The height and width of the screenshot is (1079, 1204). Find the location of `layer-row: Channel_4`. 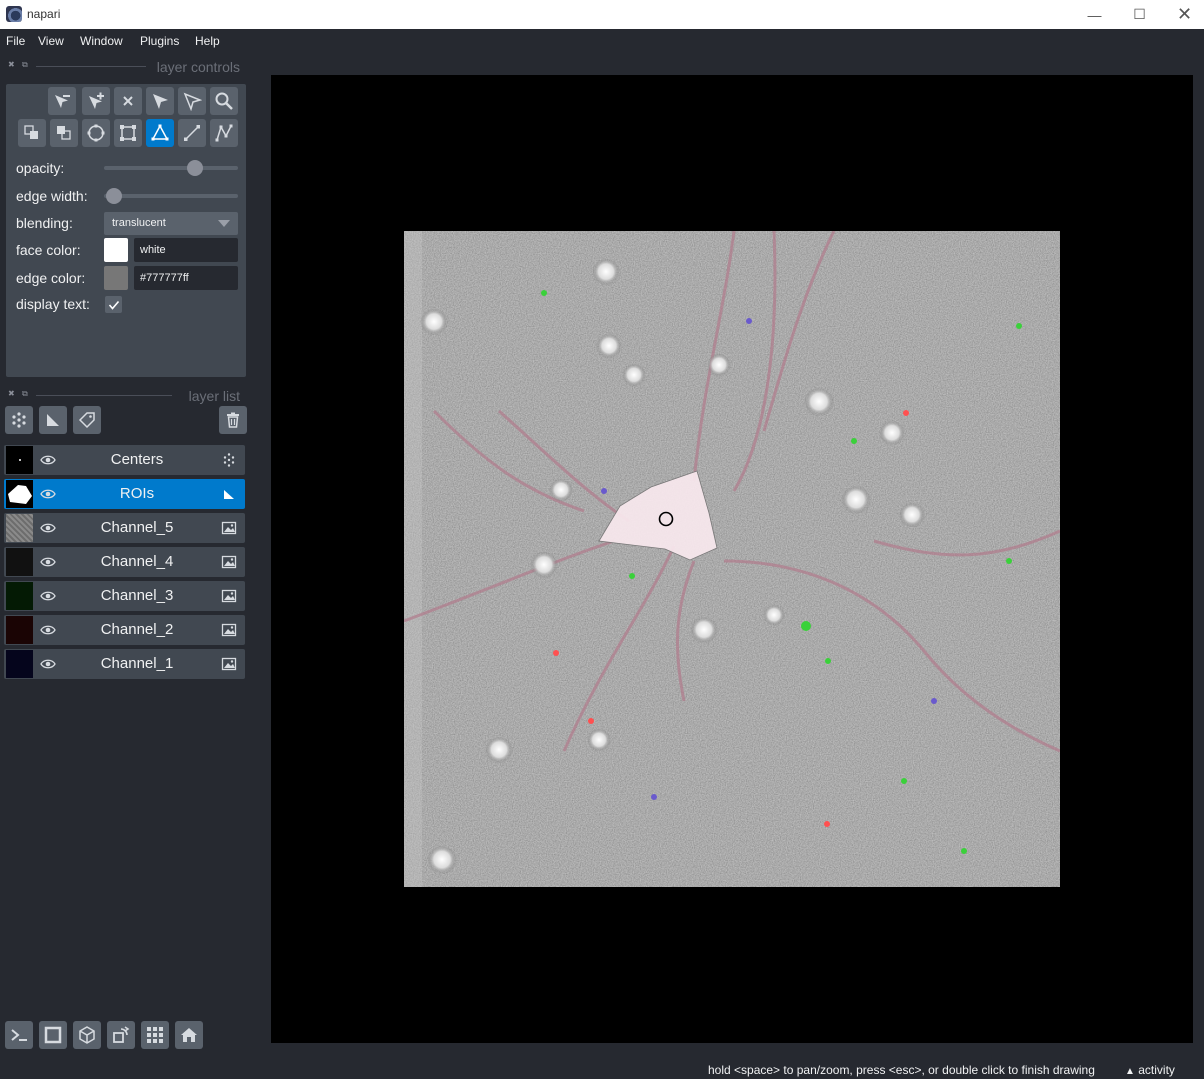

layer-row: Channel_4 is located at coordinates (124, 562).